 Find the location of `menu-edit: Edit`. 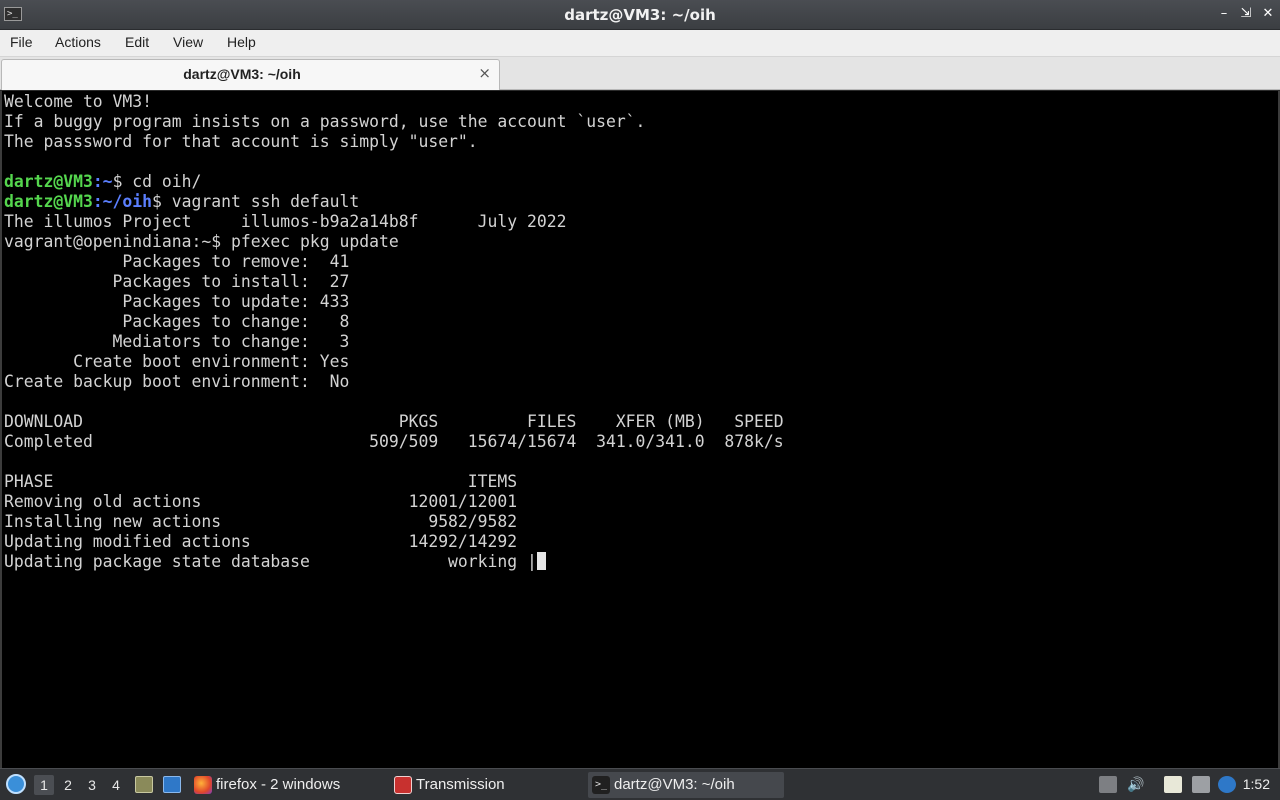

menu-edit: Edit is located at coordinates (137, 42).